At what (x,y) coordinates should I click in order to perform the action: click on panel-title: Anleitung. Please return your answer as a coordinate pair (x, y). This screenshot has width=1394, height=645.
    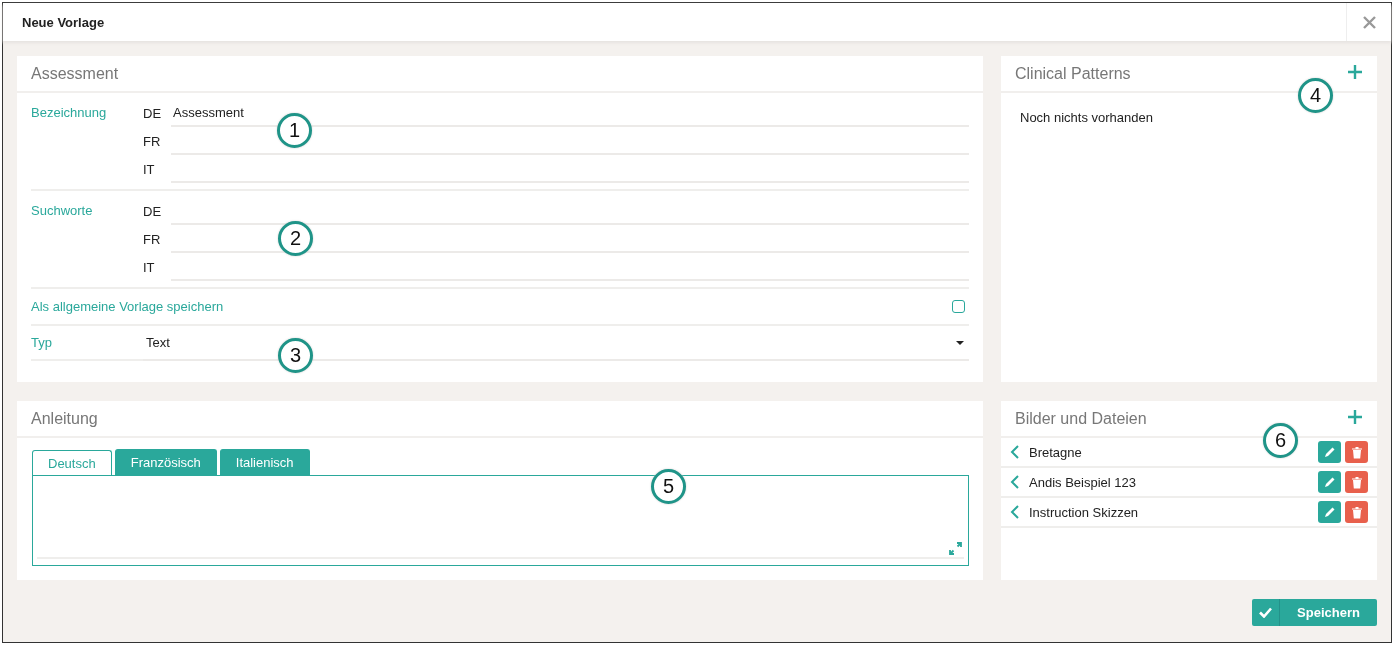
    Looking at the image, I should click on (64, 418).